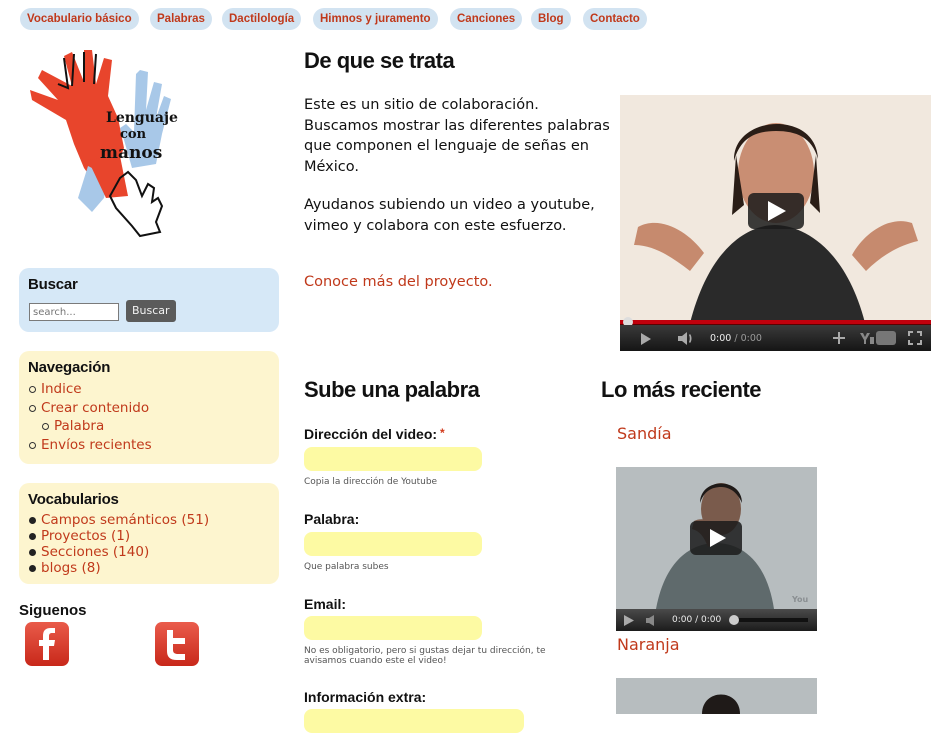  Describe the element at coordinates (181, 19) in the screenshot. I see `nav-palabras: Palabras` at that location.